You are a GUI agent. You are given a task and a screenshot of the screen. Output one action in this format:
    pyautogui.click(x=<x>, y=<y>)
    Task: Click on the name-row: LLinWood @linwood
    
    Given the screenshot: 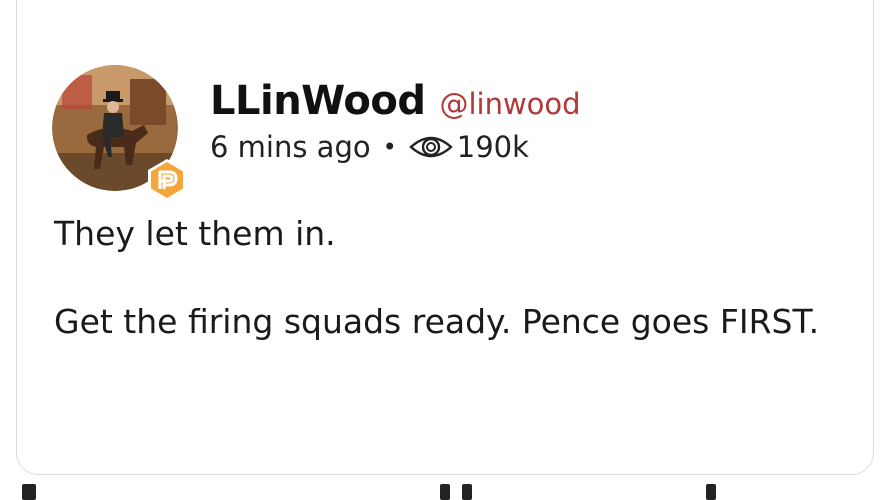 What is the action you would take?
    pyautogui.click(x=395, y=101)
    